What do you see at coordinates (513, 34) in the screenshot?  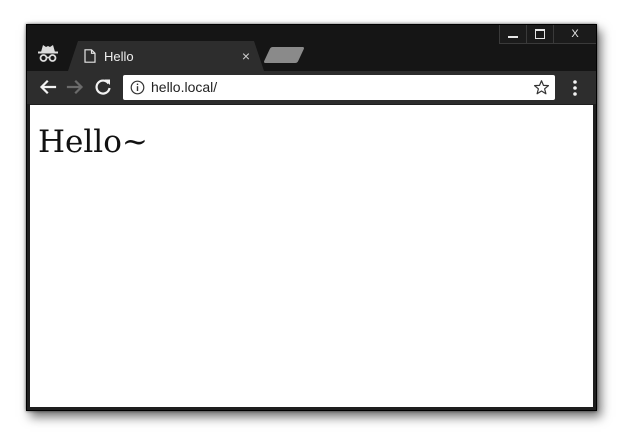 I see `minimize-button` at bounding box center [513, 34].